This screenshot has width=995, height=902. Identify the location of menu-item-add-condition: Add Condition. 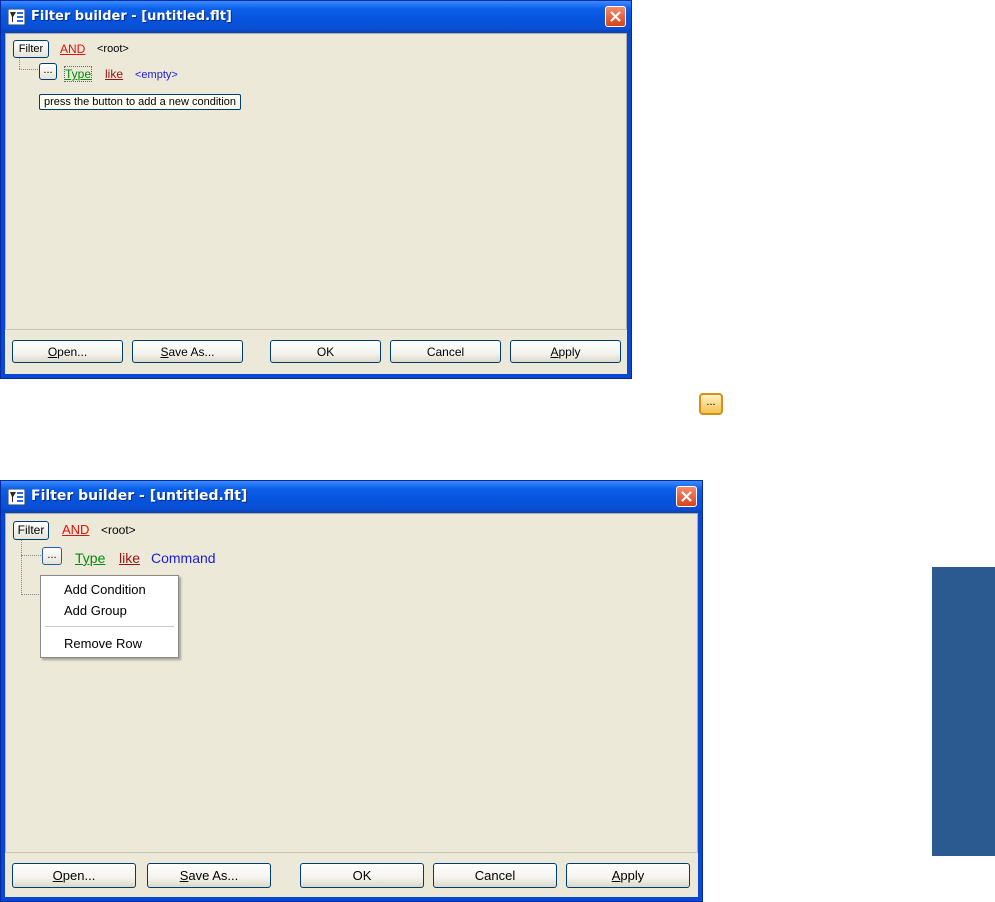
(105, 589).